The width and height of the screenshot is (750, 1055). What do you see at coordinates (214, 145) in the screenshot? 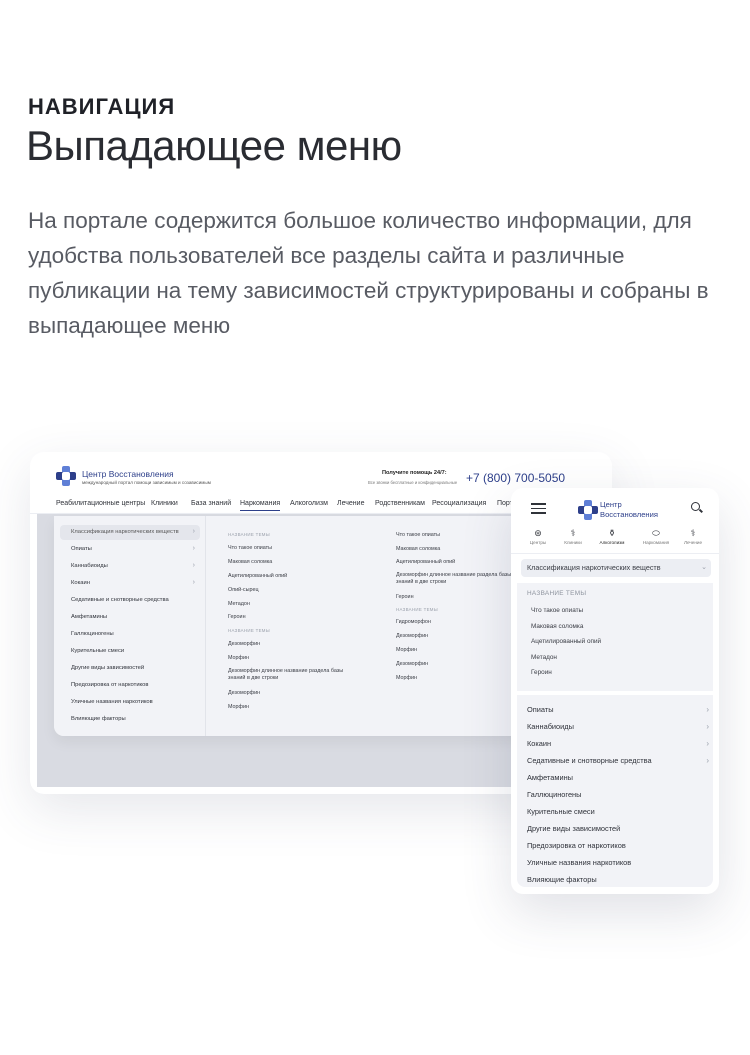
I see `page-title: Выпадающее меню` at bounding box center [214, 145].